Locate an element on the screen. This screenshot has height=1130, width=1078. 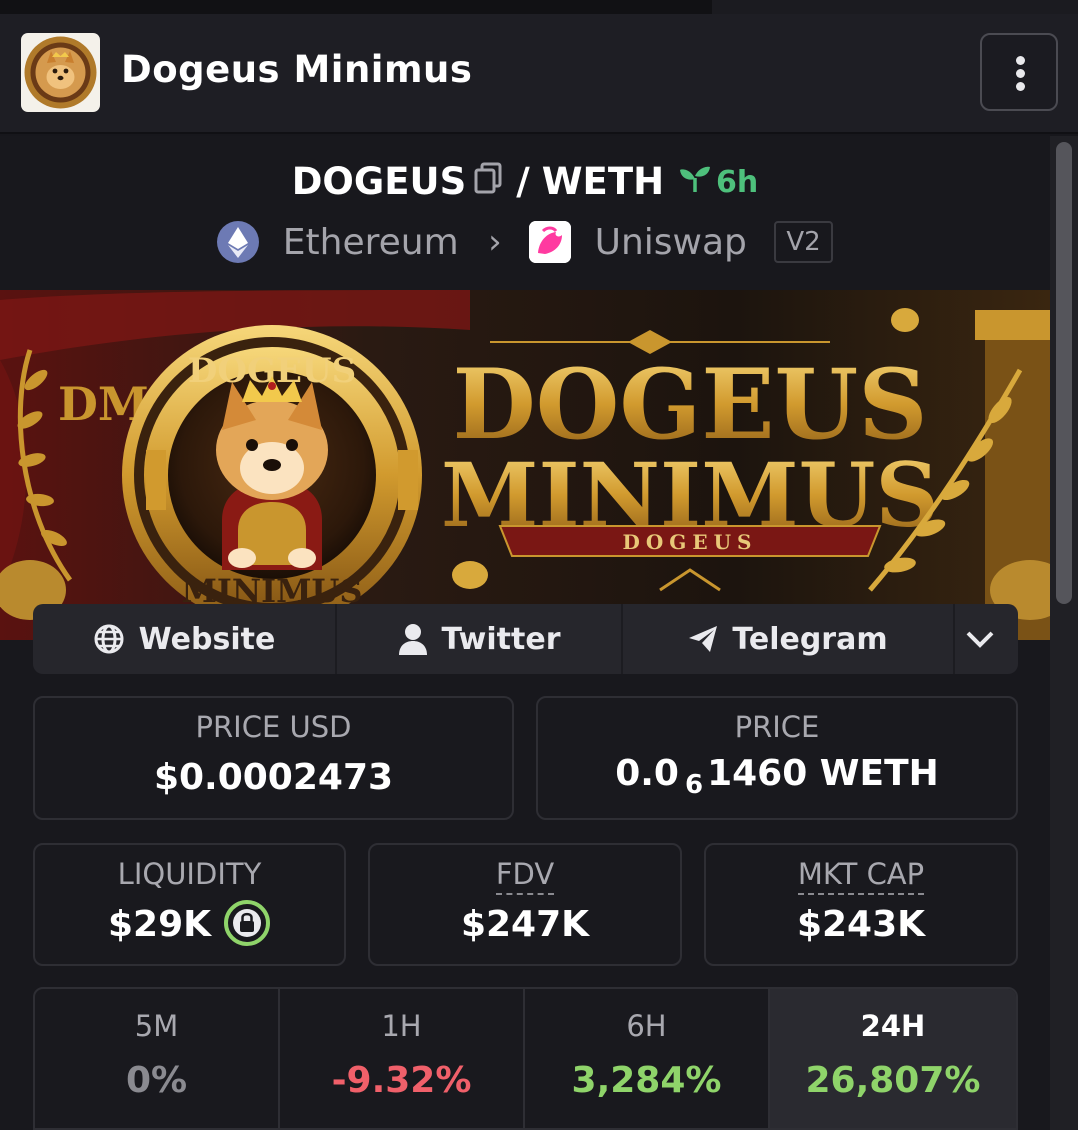
price-usd-value: $0.0002473 is located at coordinates (273, 777).